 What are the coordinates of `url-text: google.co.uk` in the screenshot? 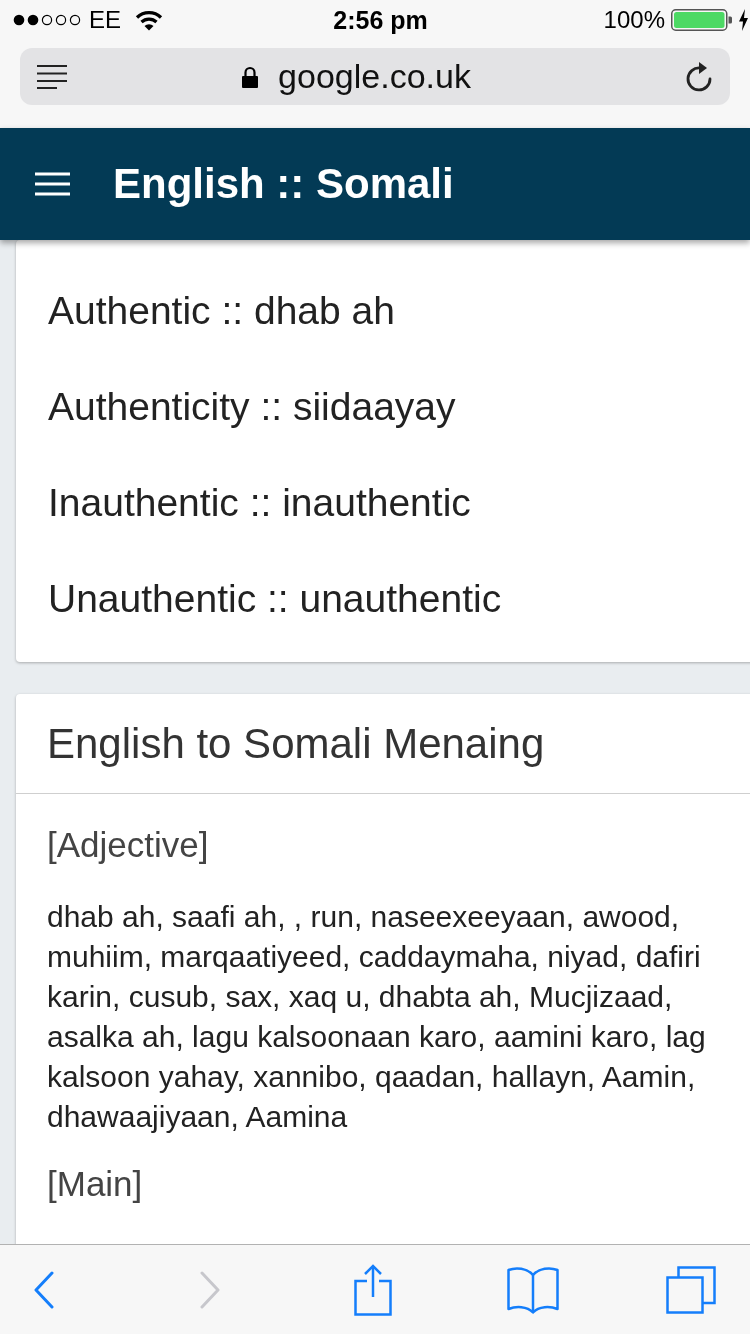 It's located at (374, 76).